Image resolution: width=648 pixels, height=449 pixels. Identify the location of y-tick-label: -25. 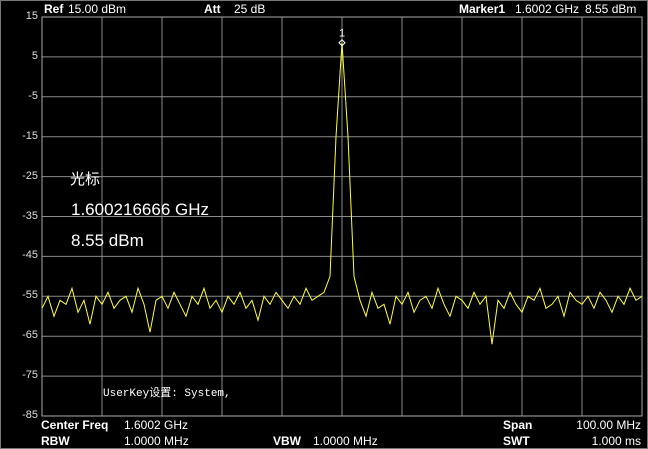
(30, 175).